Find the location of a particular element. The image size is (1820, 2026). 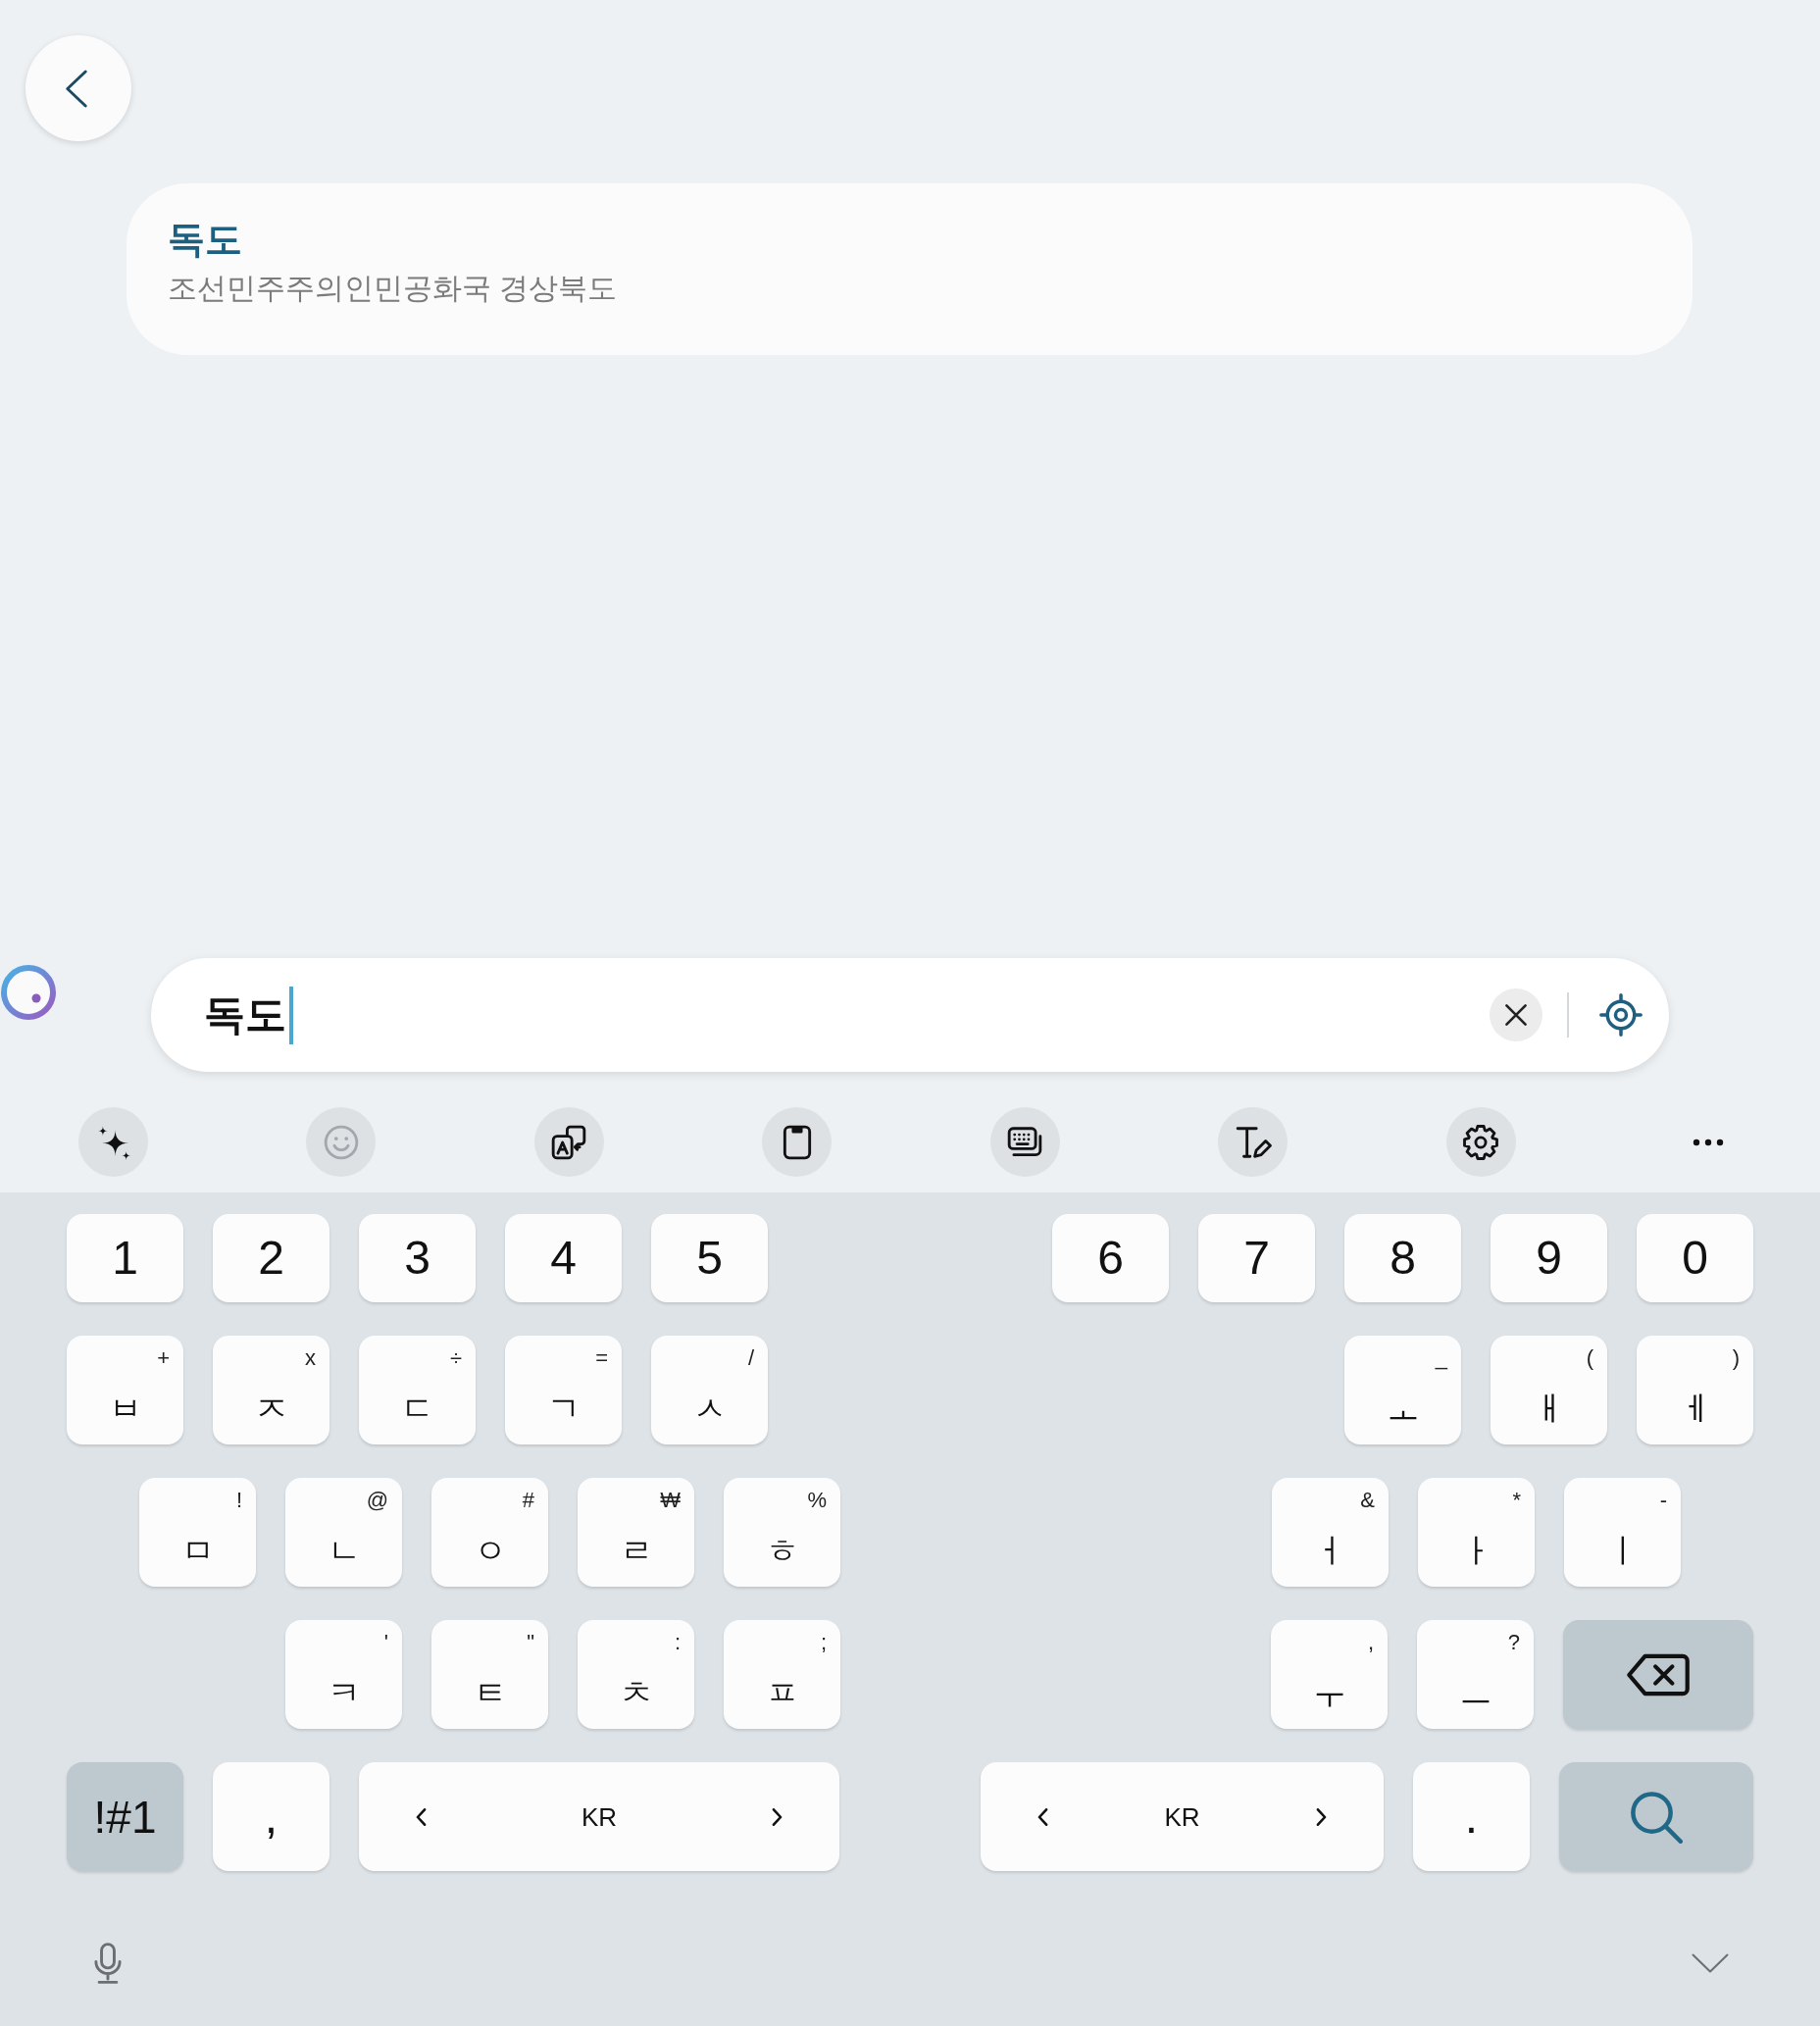

keyboard-key: ㅈ x is located at coordinates (271, 1390).